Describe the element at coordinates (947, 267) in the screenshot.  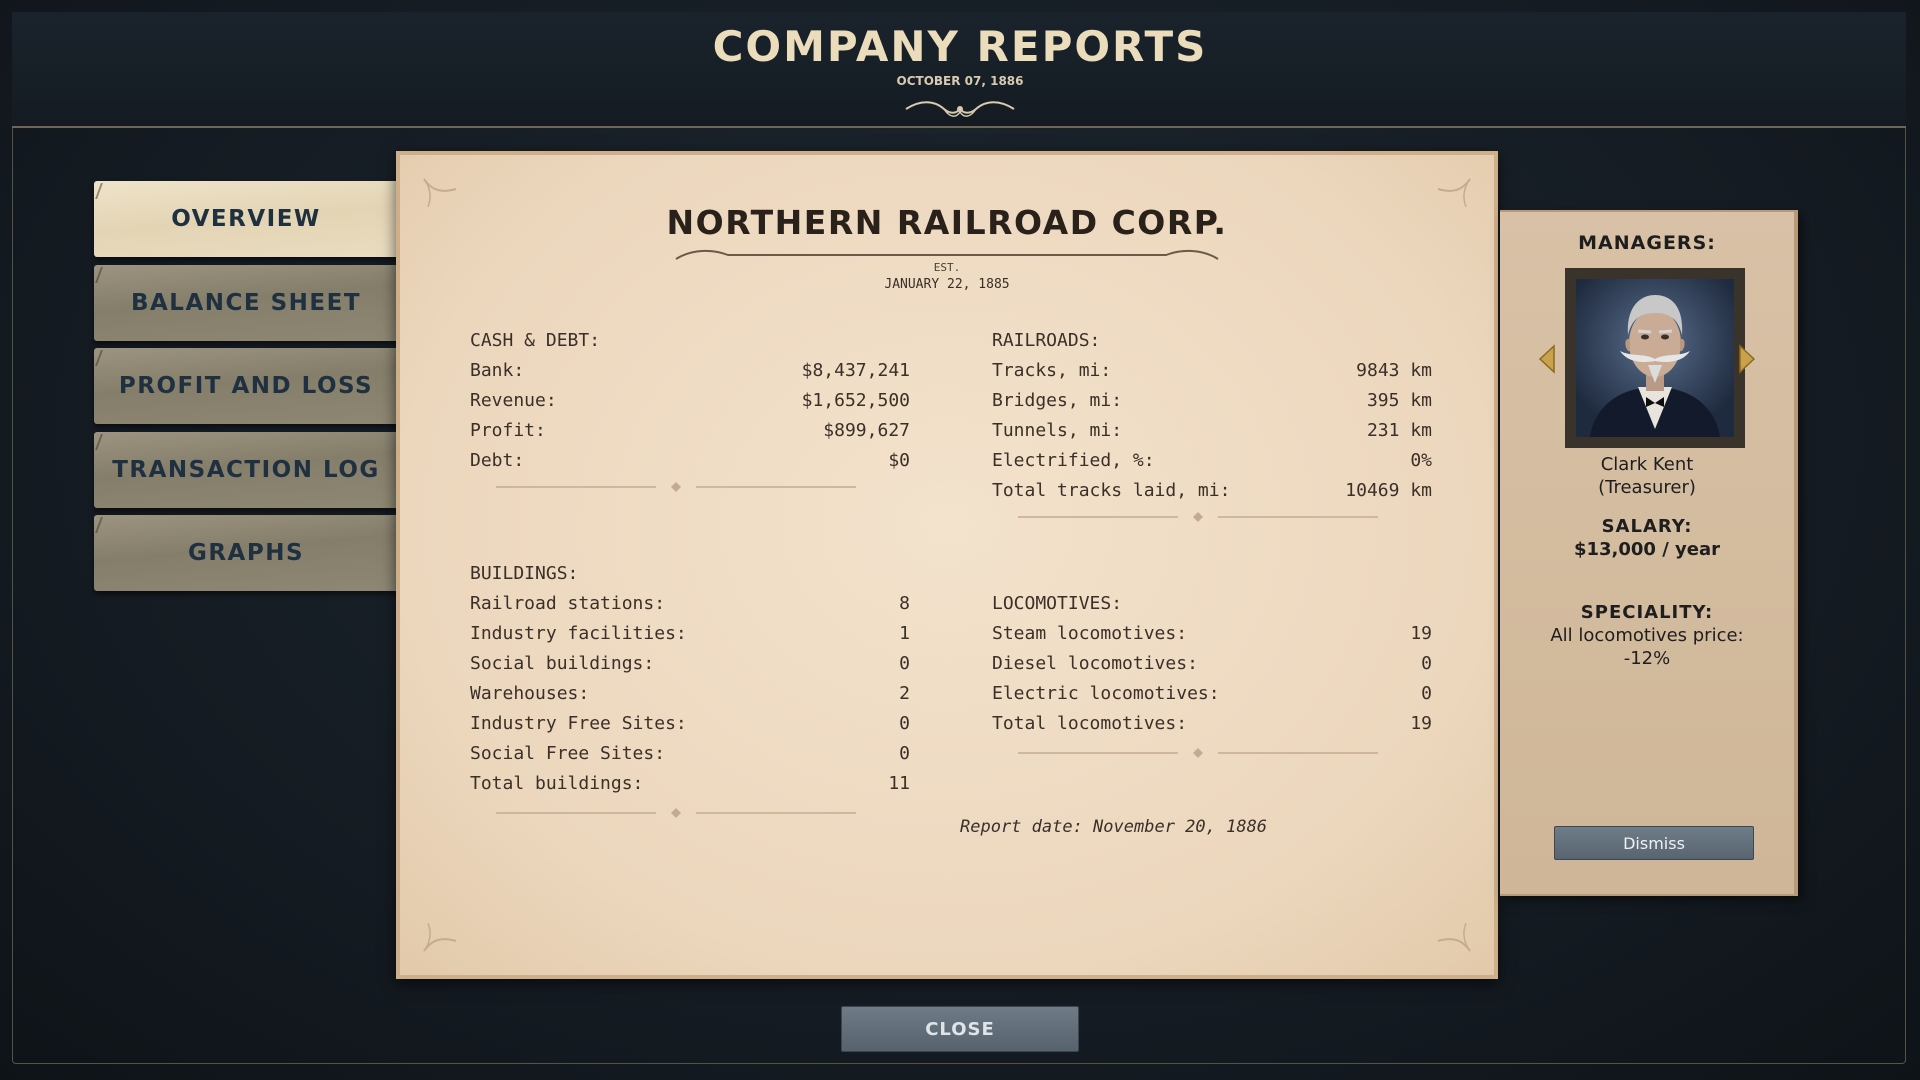
I see `est-label: EST.` at that location.